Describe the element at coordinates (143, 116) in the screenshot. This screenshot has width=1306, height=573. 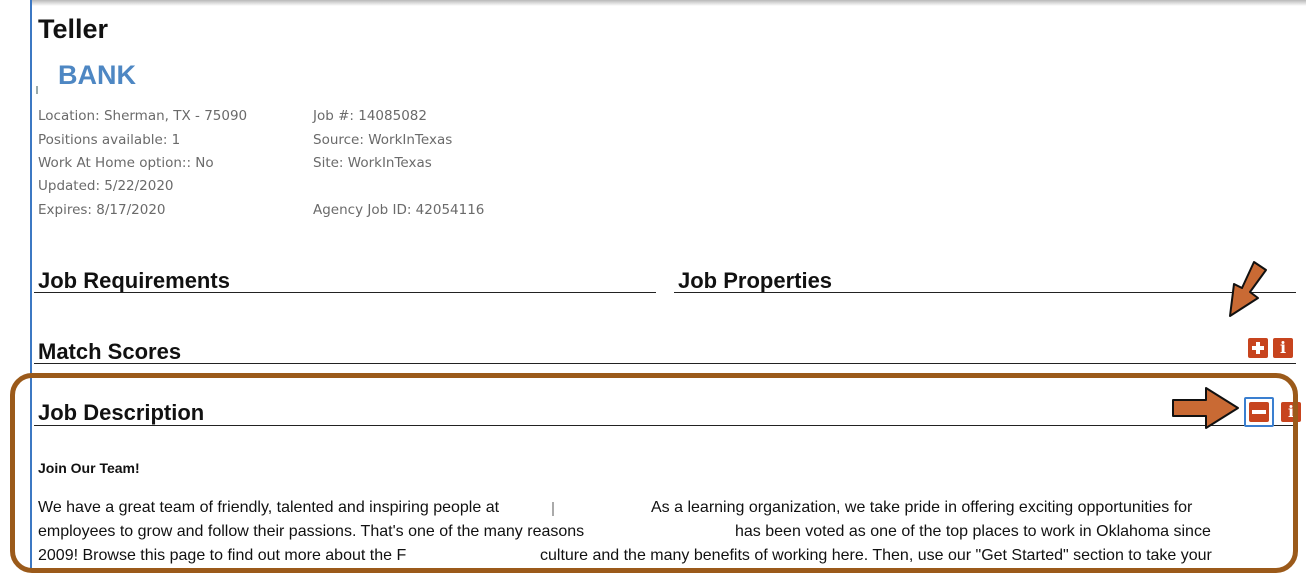
I see `location: Location: Sherman, TX - 75090` at that location.